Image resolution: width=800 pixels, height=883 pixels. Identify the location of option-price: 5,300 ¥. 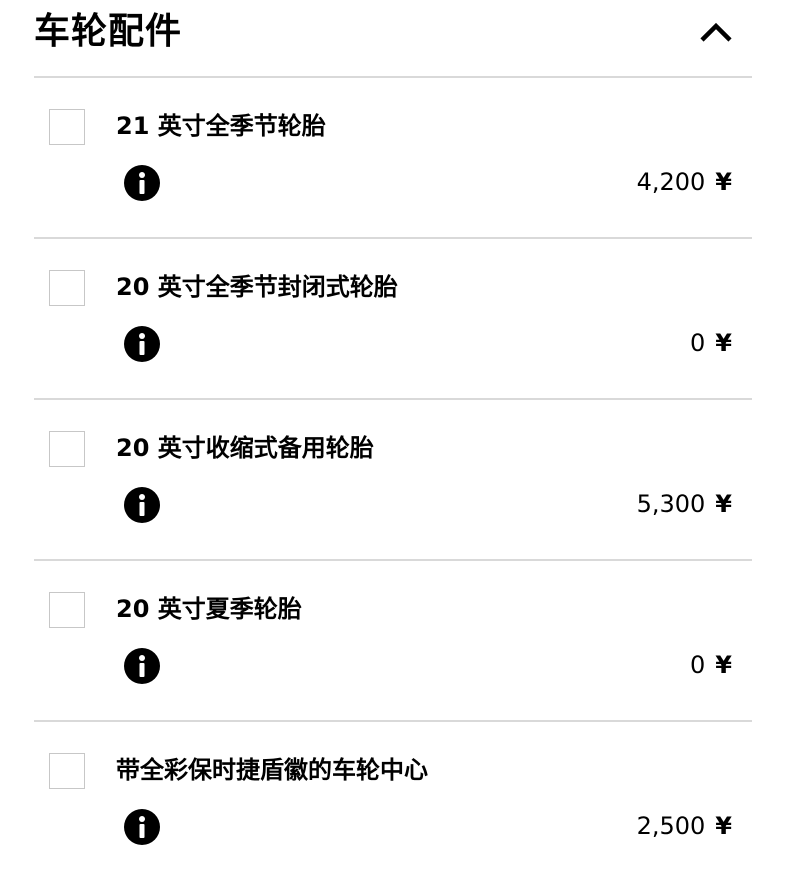
(684, 504).